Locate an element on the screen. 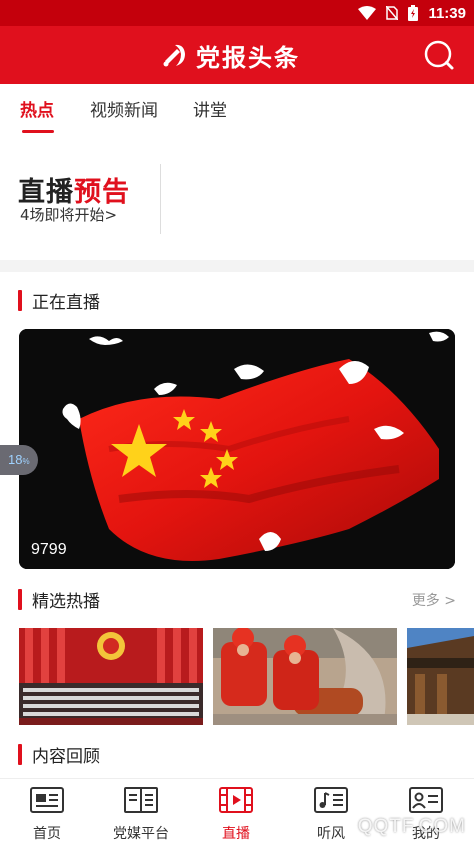 The width and height of the screenshot is (474, 842). active-tab-indicator is located at coordinates (38, 131).